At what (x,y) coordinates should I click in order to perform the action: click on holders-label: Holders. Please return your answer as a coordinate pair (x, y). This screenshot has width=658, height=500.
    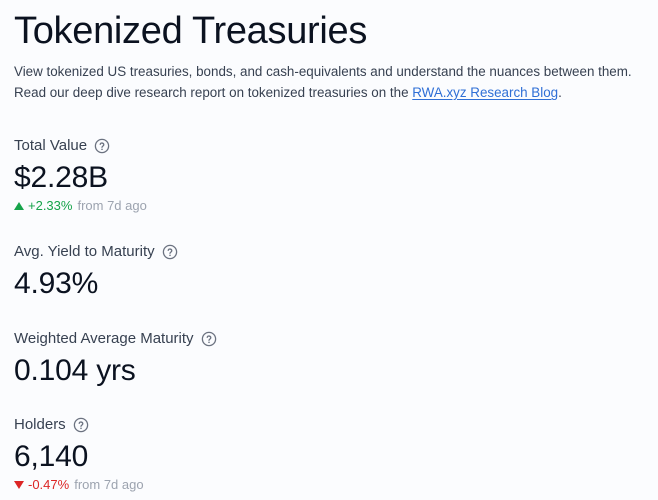
    Looking at the image, I should click on (40, 424).